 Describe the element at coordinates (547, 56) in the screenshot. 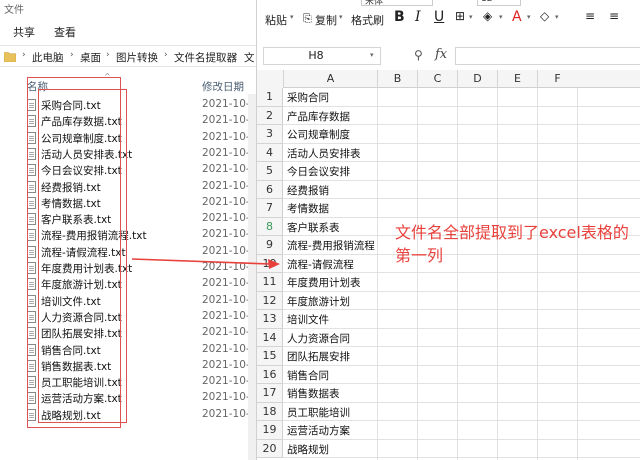

I see `formula-input` at that location.